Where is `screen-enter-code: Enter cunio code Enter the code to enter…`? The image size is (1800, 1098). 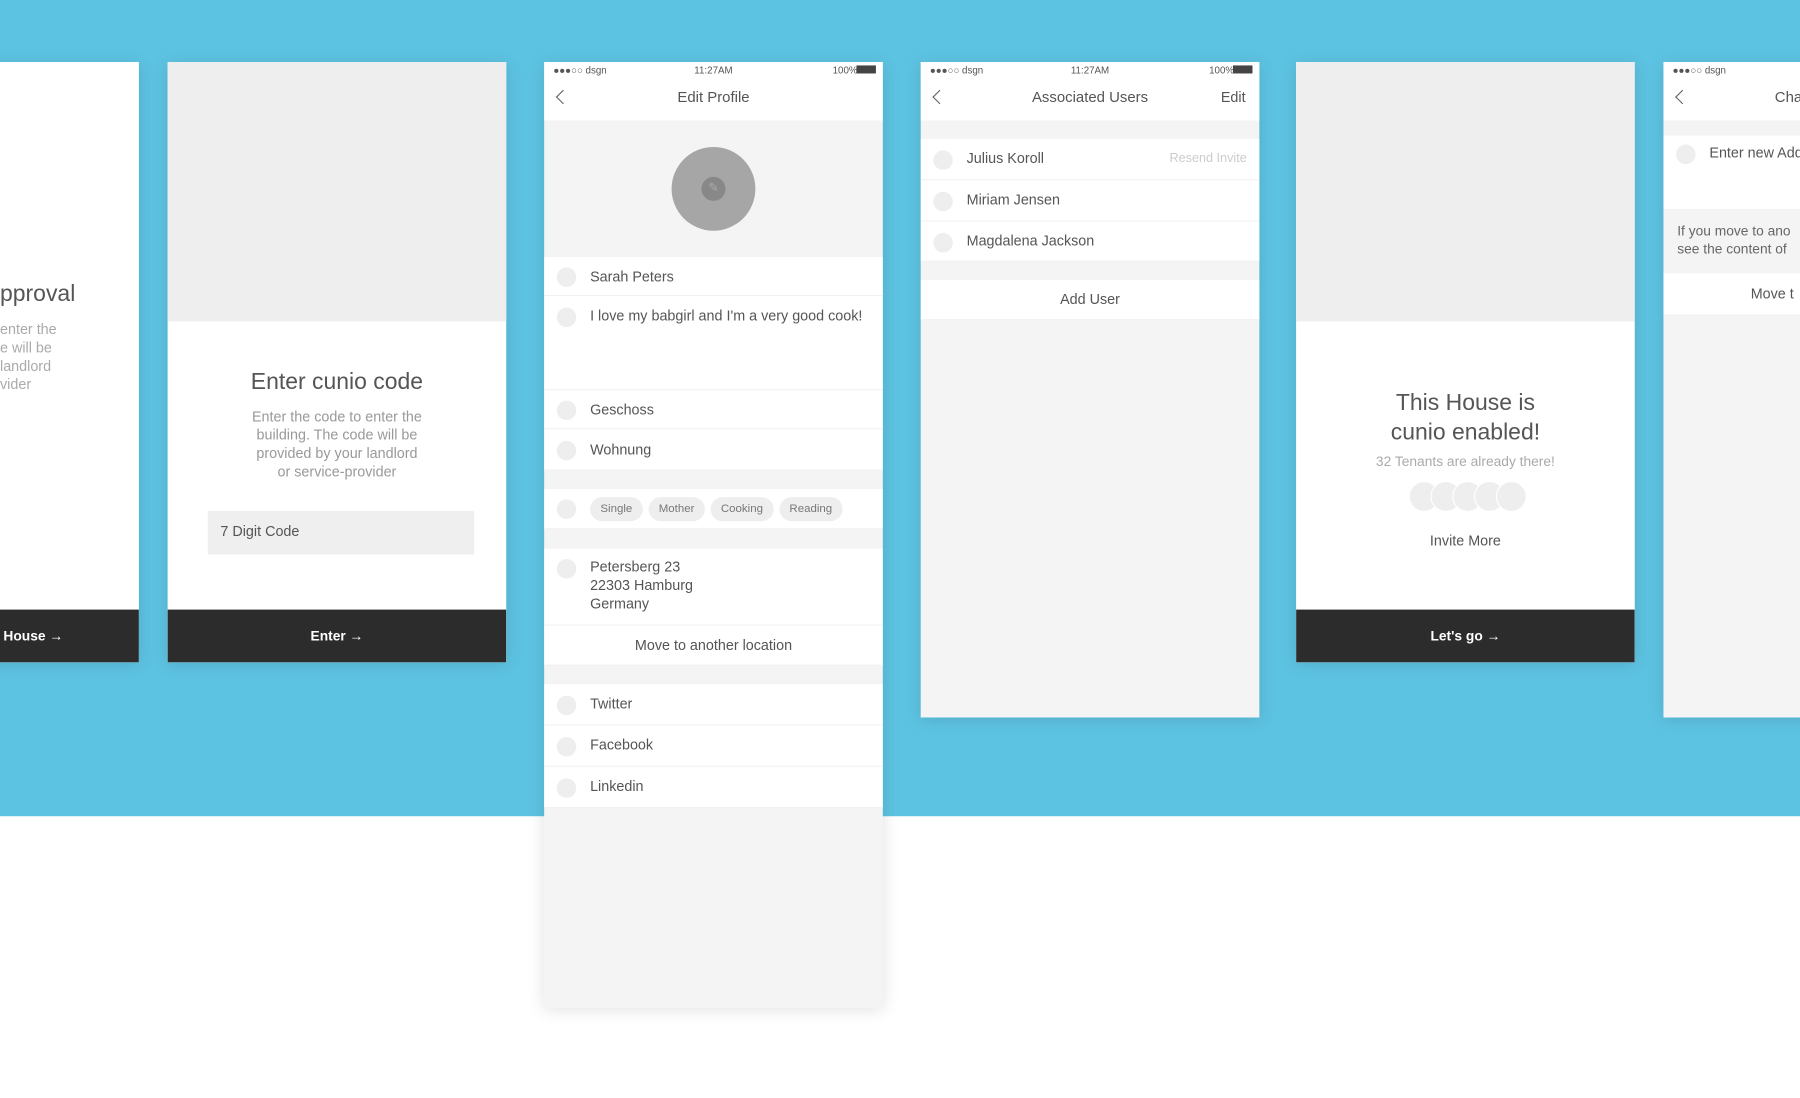
screen-enter-code: Enter cunio code Enter the code to enter… is located at coordinates (337, 362).